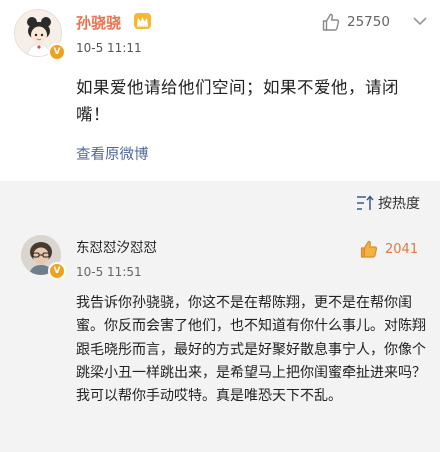 The height and width of the screenshot is (452, 440). I want to click on post-like-button: 25750, so click(355, 22).